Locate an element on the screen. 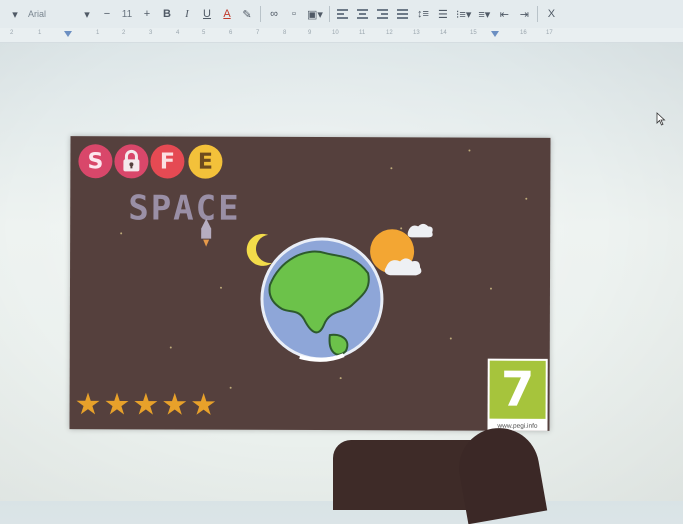 The width and height of the screenshot is (683, 524). ruler-tick: 11 is located at coordinates (362, 33).